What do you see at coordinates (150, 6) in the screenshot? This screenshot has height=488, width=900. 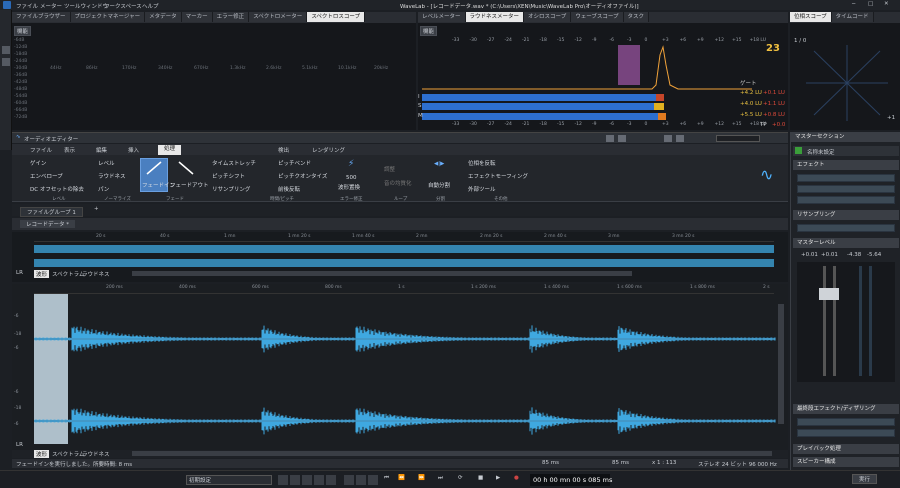 I see `menu-help: ヘルプ` at bounding box center [150, 6].